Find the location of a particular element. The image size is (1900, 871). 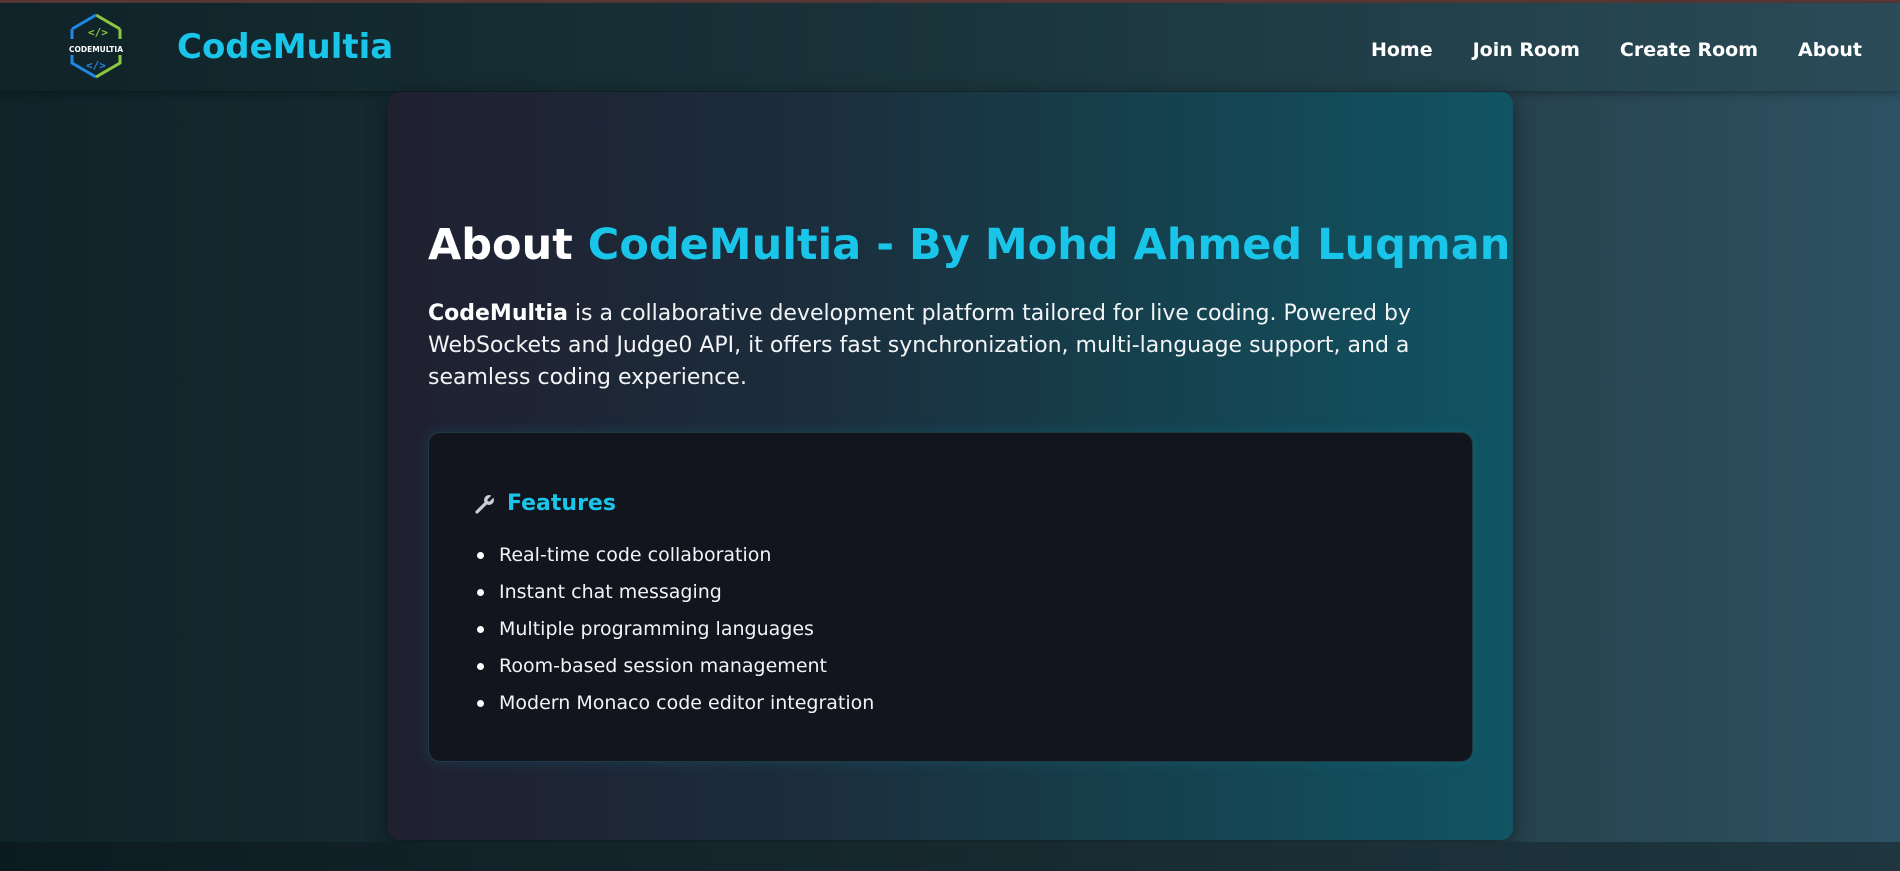

nav-link-about: About is located at coordinates (1830, 50).